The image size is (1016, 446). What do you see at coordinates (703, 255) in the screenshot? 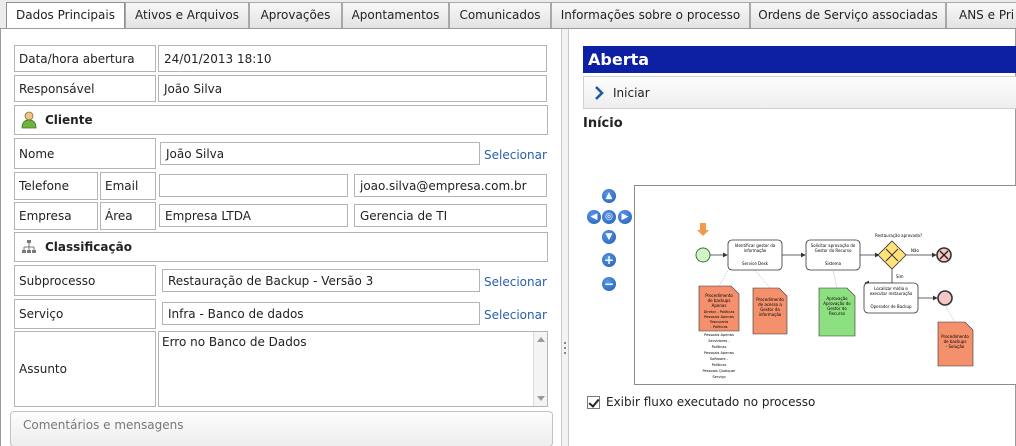
I see `start-event` at bounding box center [703, 255].